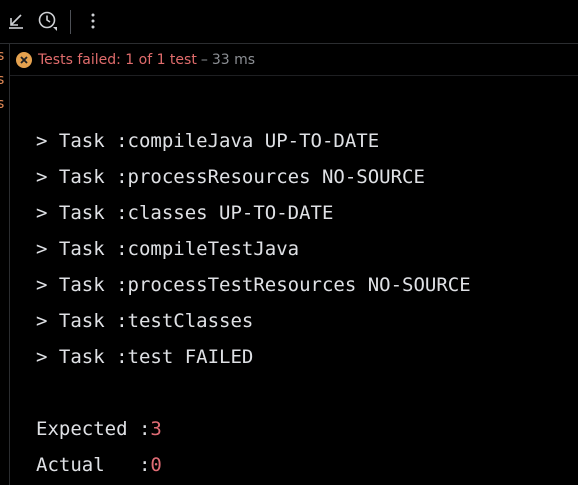  What do you see at coordinates (233, 59) in the screenshot?
I see `test-duration: 33 ms` at bounding box center [233, 59].